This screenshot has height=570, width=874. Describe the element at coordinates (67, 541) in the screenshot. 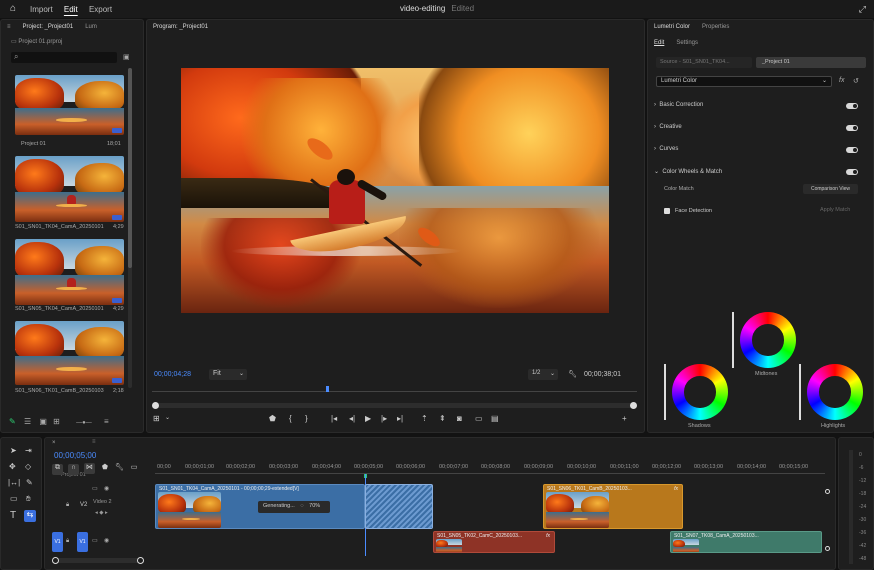

I see `v1-lock-icon: 🔒︎` at that location.